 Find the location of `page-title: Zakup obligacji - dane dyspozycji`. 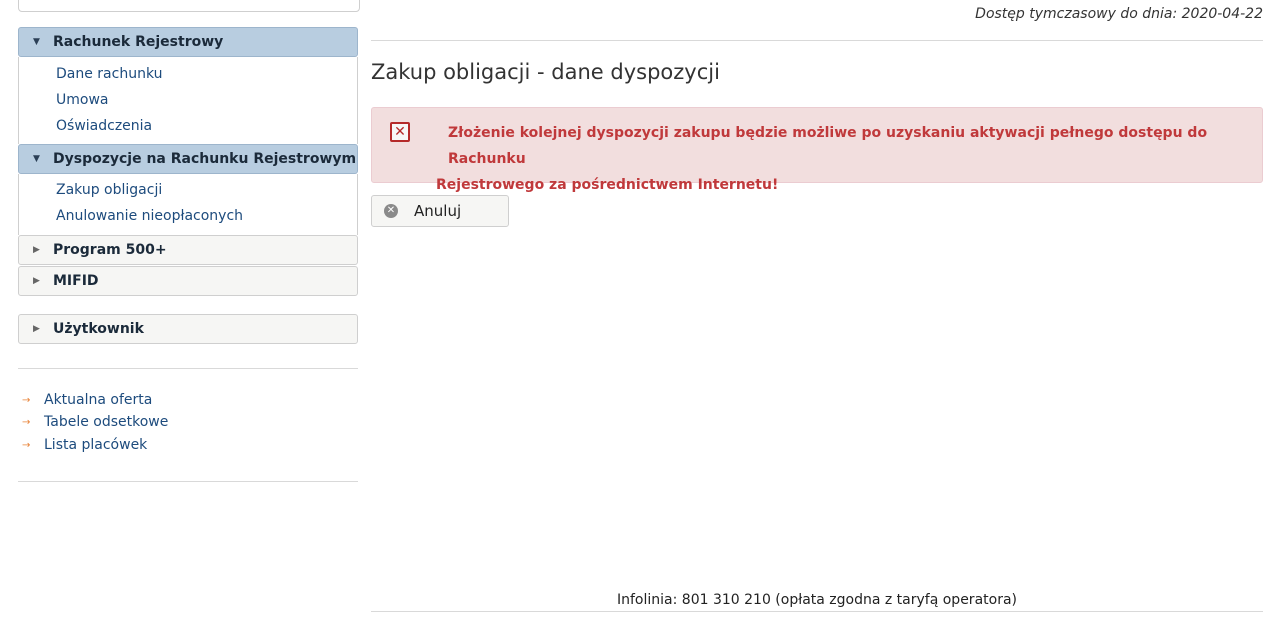

page-title: Zakup obligacji - dane dyspozycji is located at coordinates (545, 72).